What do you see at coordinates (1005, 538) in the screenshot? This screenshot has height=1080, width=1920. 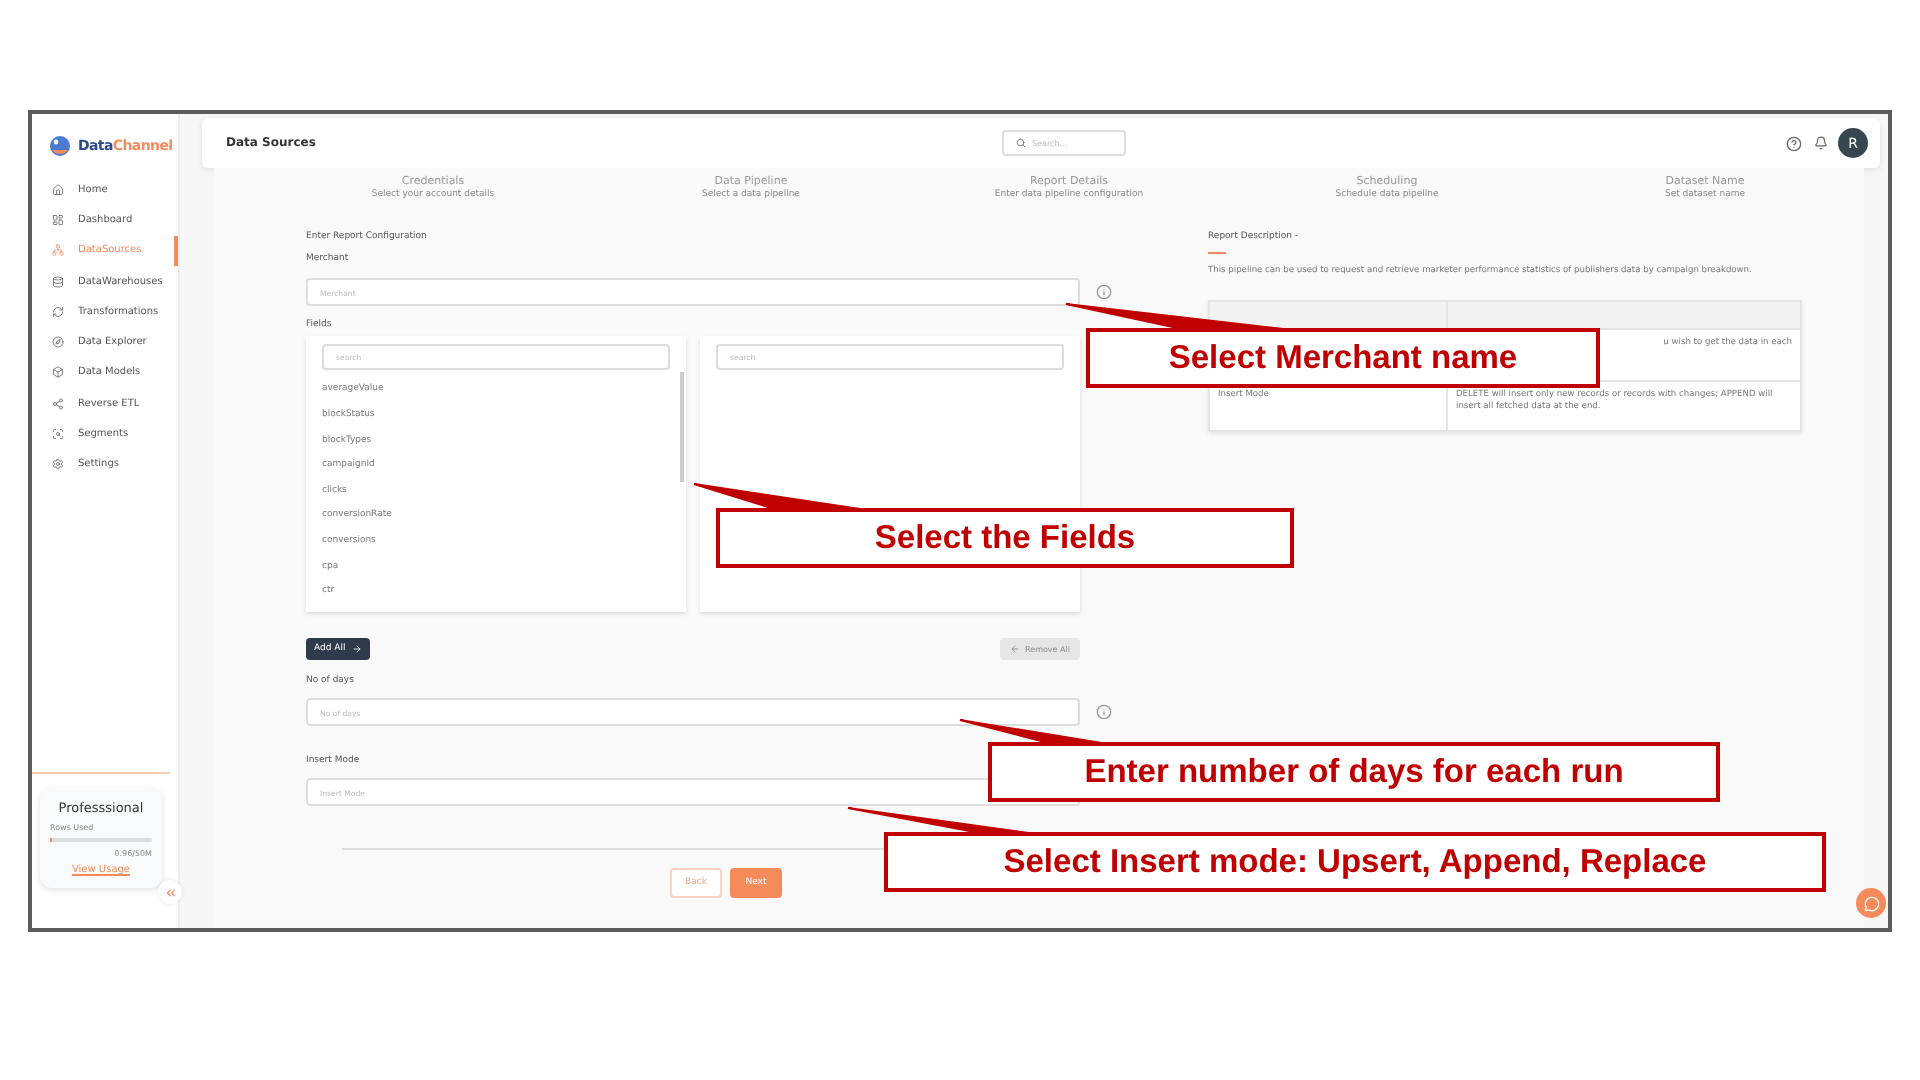 I see `callout-tooltip: Select the Fields` at bounding box center [1005, 538].